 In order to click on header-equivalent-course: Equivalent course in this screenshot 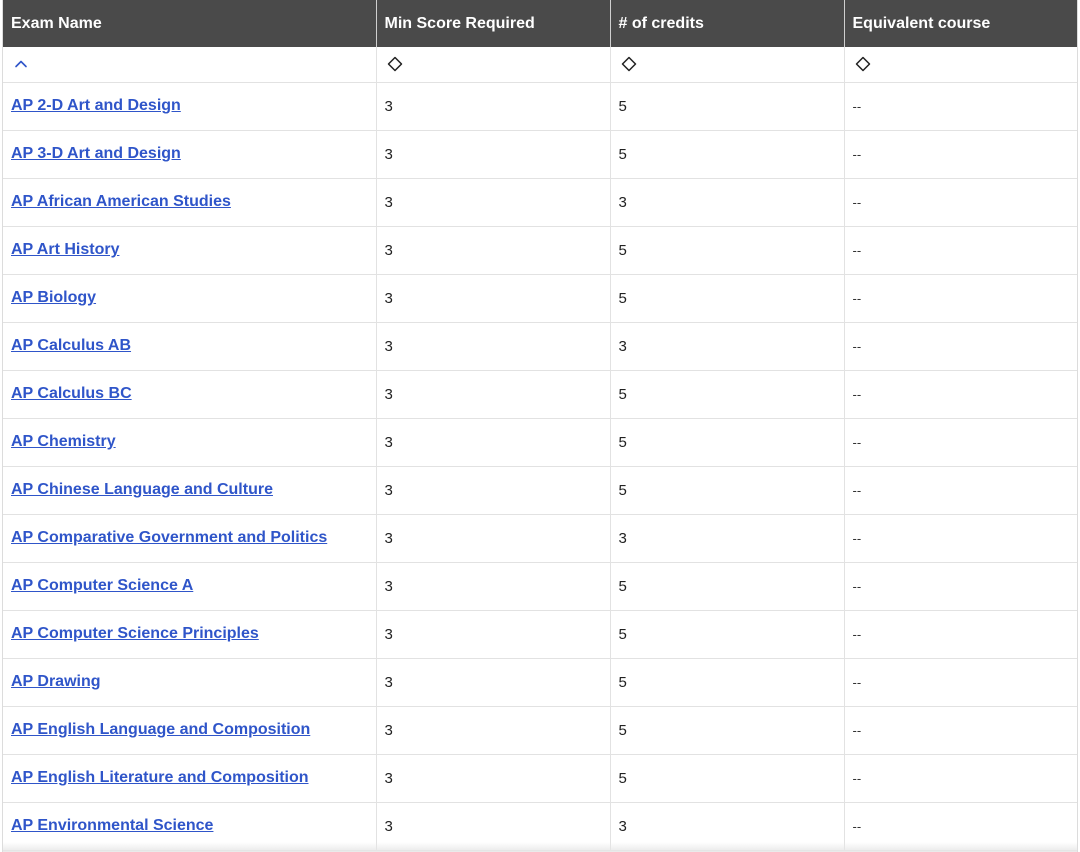, I will do `click(960, 23)`.